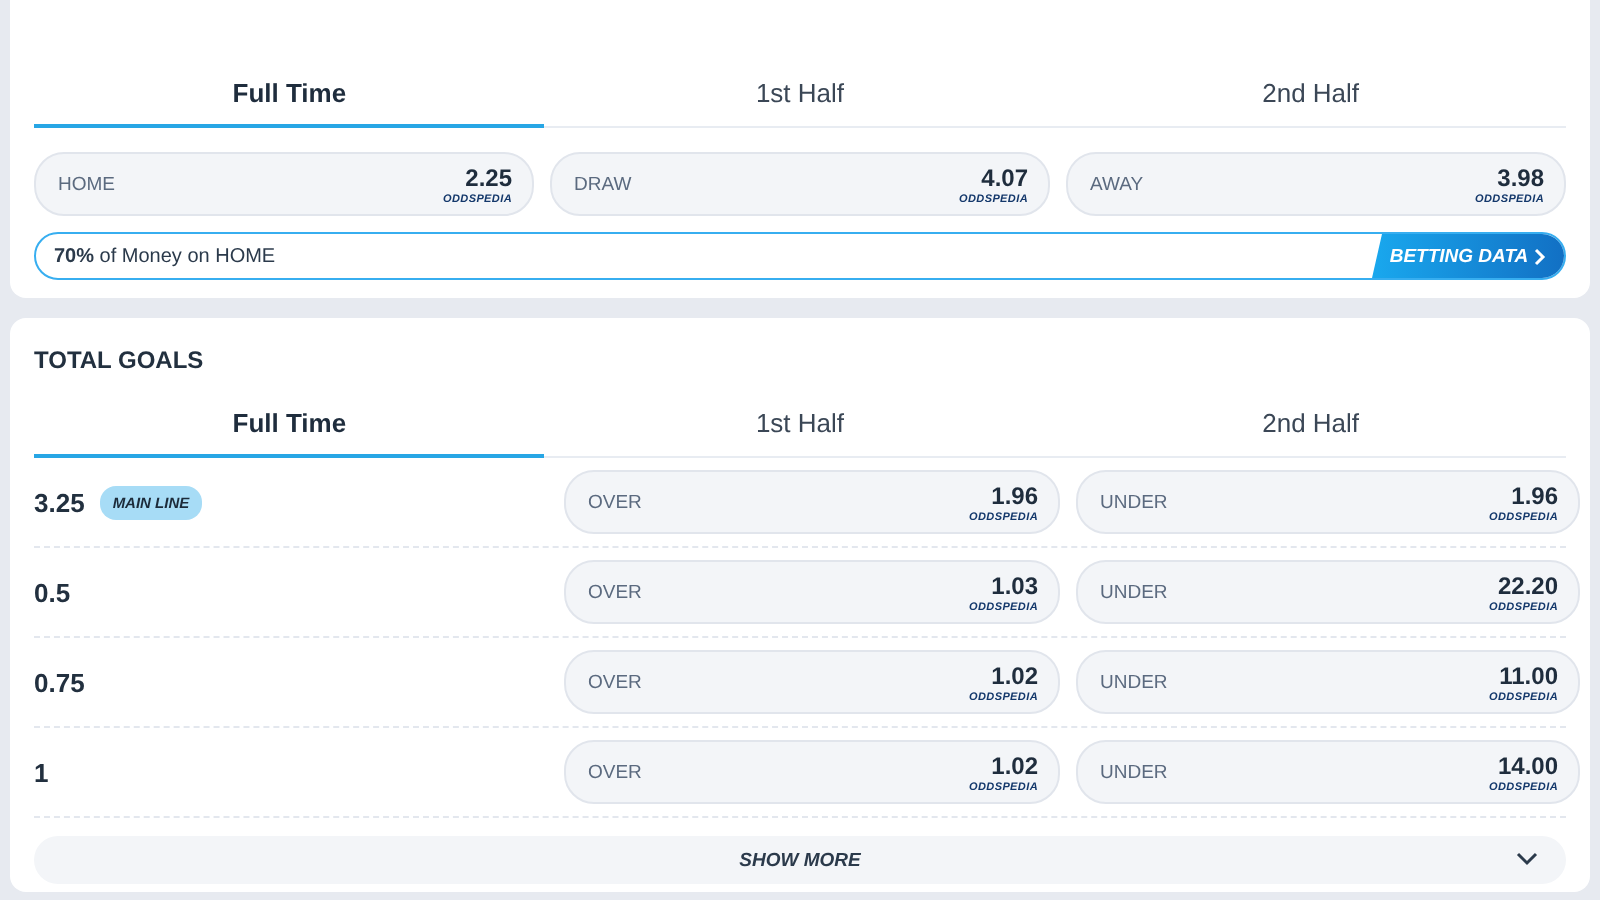 This screenshot has height=900, width=1600. Describe the element at coordinates (59, 682) in the screenshot. I see `goal-line: 0.75` at that location.